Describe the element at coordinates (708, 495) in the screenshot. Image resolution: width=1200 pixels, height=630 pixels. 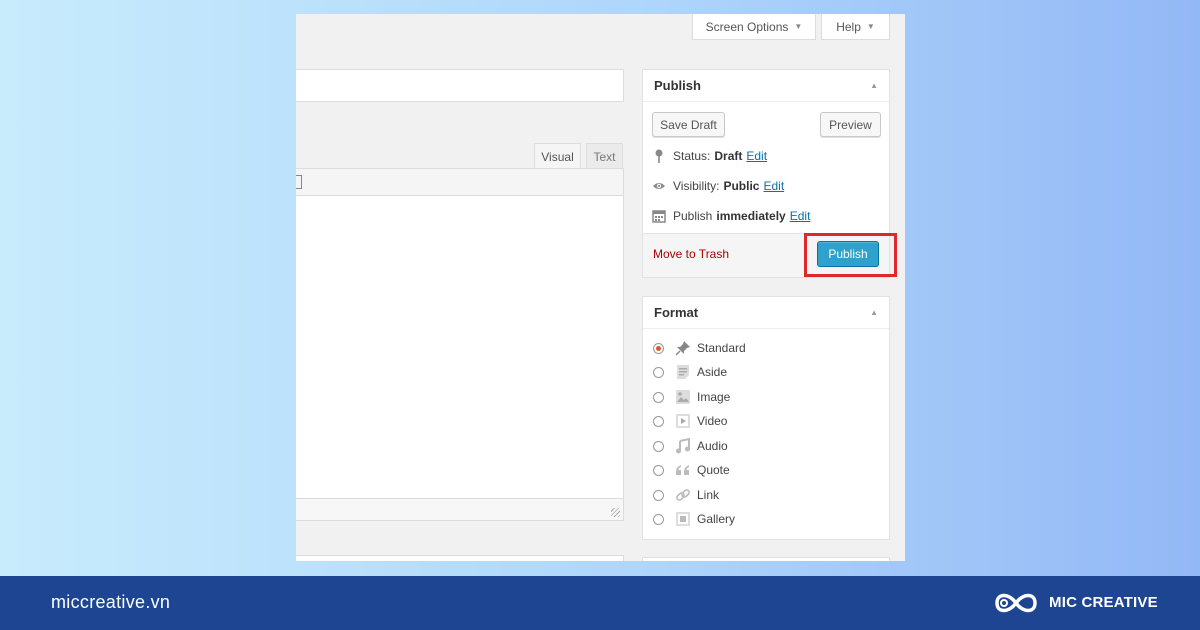
I see `format-label-link: Link` at that location.